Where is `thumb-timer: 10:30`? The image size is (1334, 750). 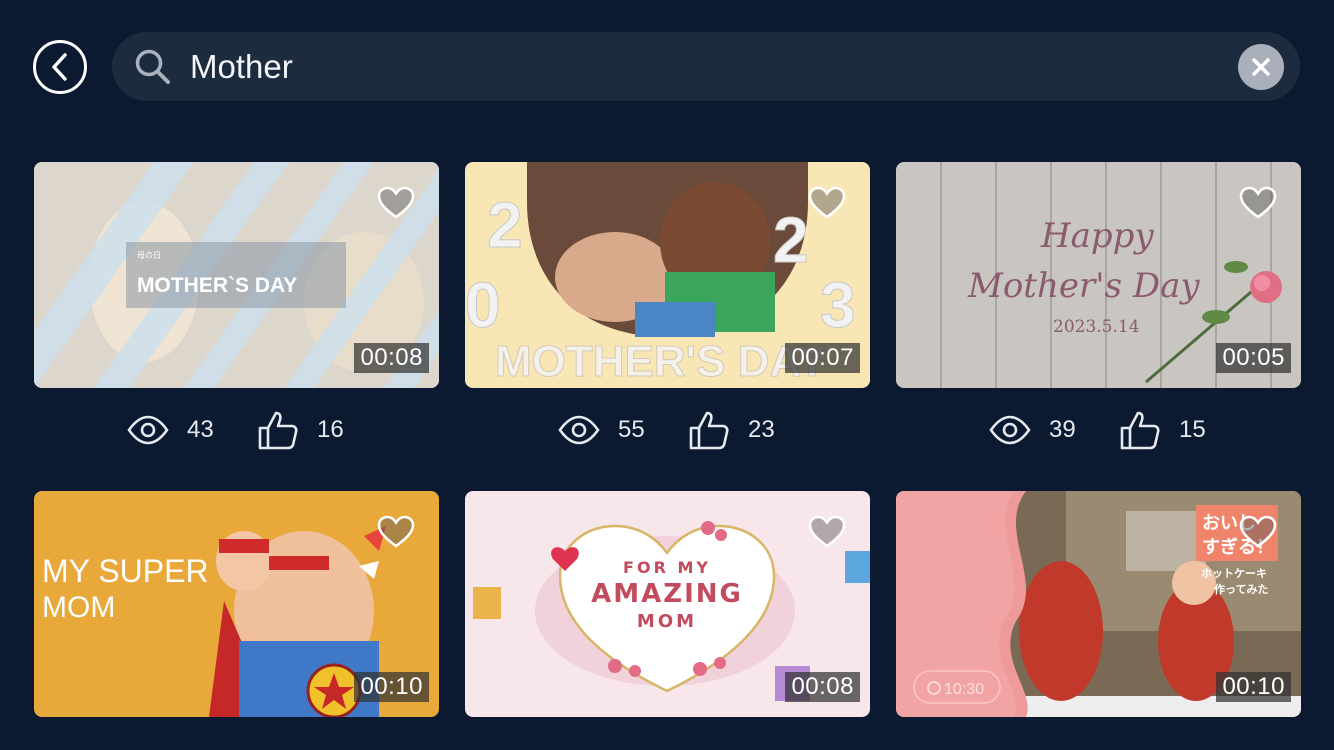
thumb-timer: 10:30 is located at coordinates (964, 689).